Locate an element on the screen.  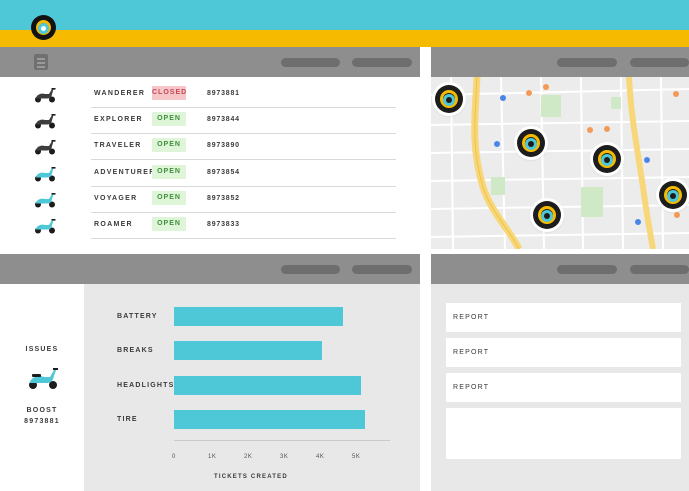
fleet-row: WANDERER CLOSED 8973881 is located at coordinates (210, 95).